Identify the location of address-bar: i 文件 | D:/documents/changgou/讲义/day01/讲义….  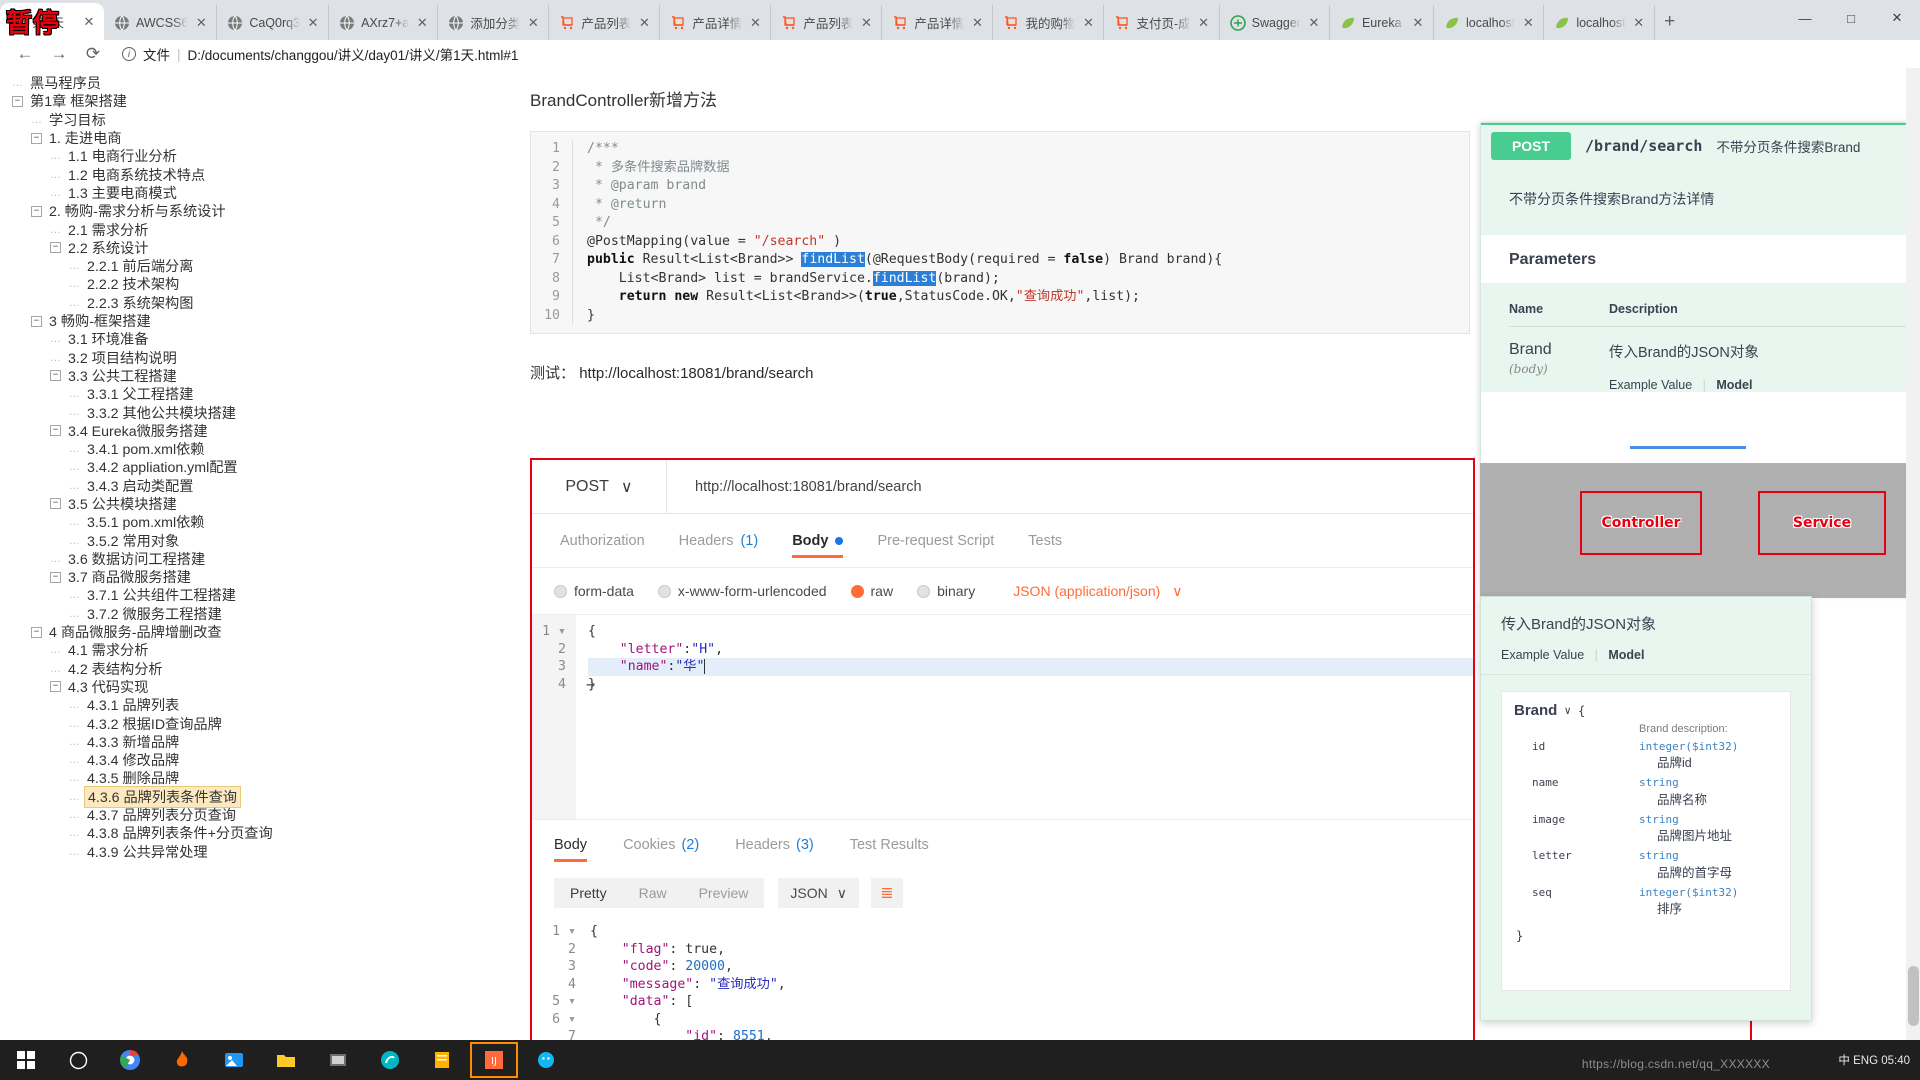
(1015, 54).